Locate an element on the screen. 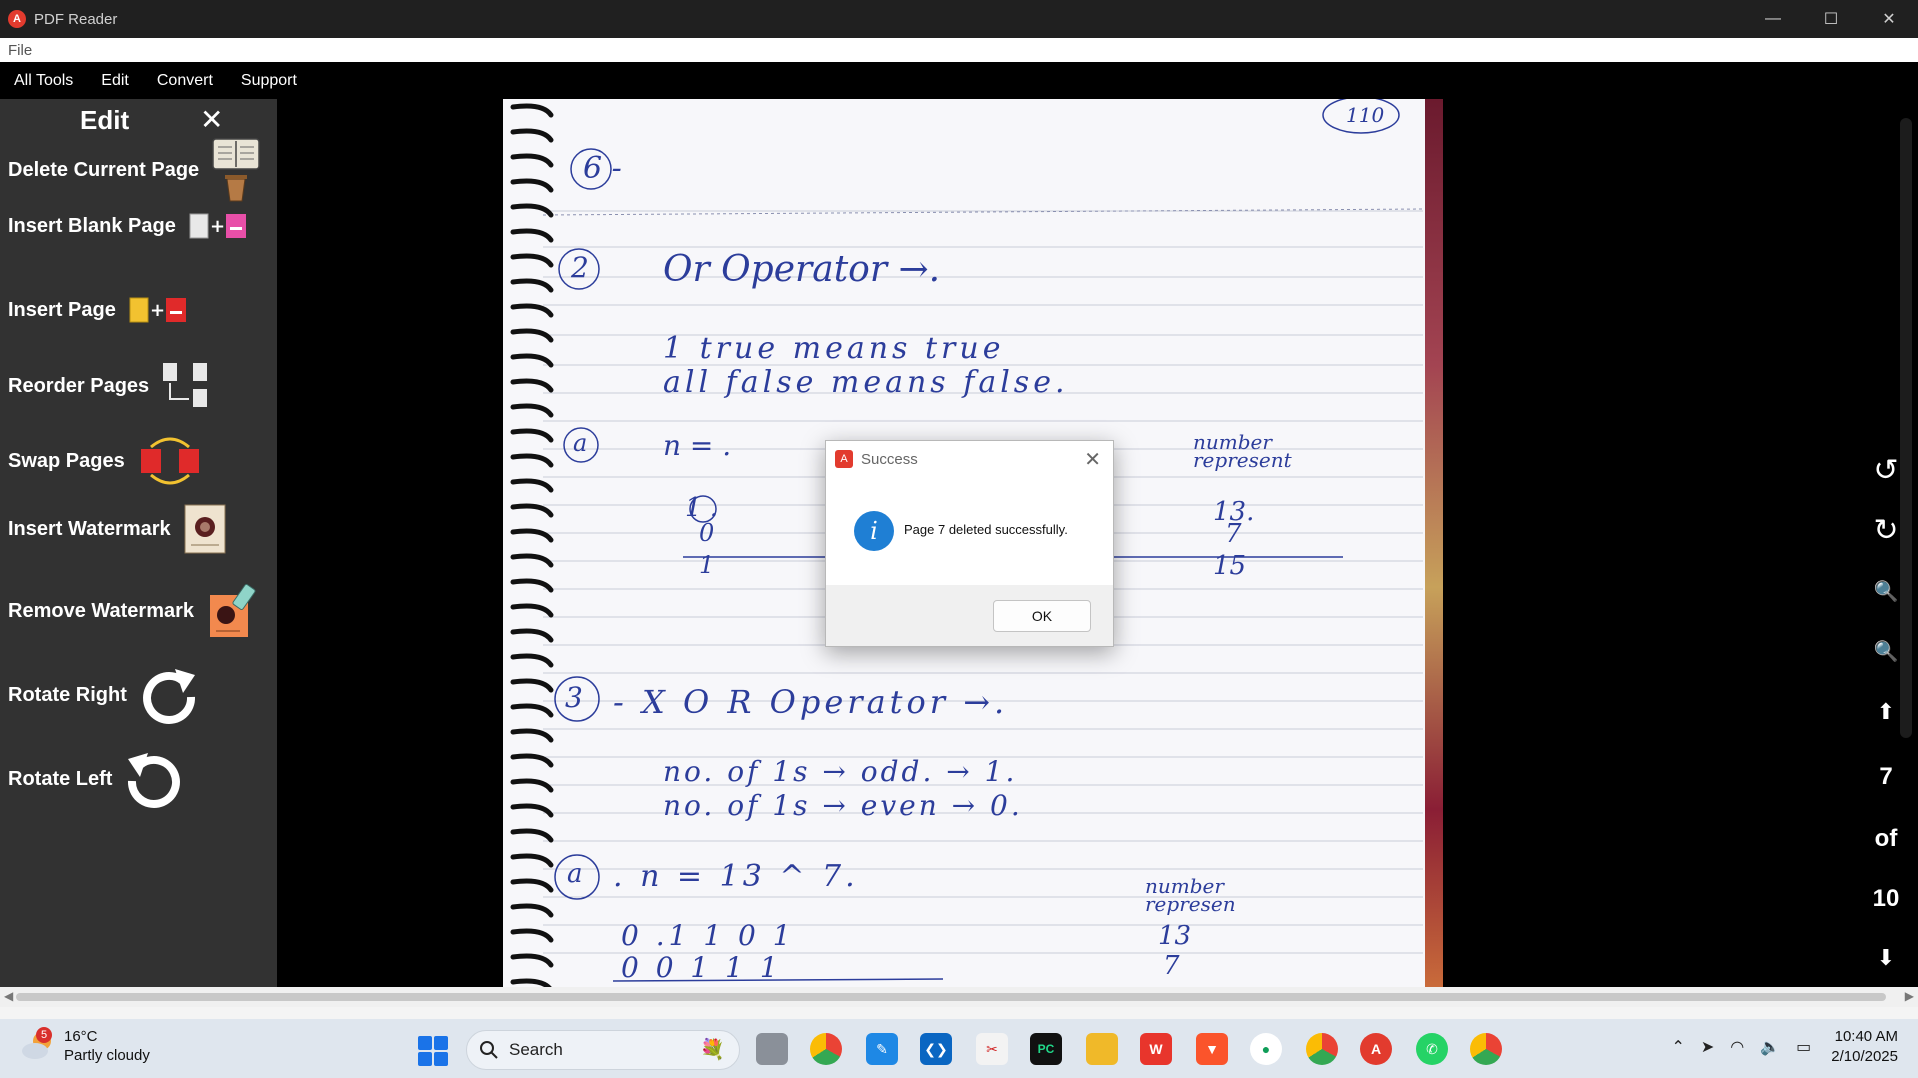 The width and height of the screenshot is (1918, 1078). handwritten-line: . n = 13 ^ 7. is located at coordinates (736, 876).